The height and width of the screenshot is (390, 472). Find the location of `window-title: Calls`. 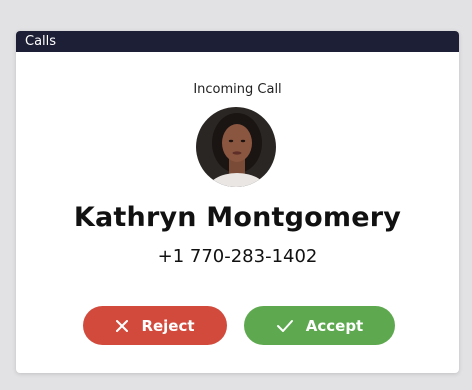

window-title: Calls is located at coordinates (237, 41).